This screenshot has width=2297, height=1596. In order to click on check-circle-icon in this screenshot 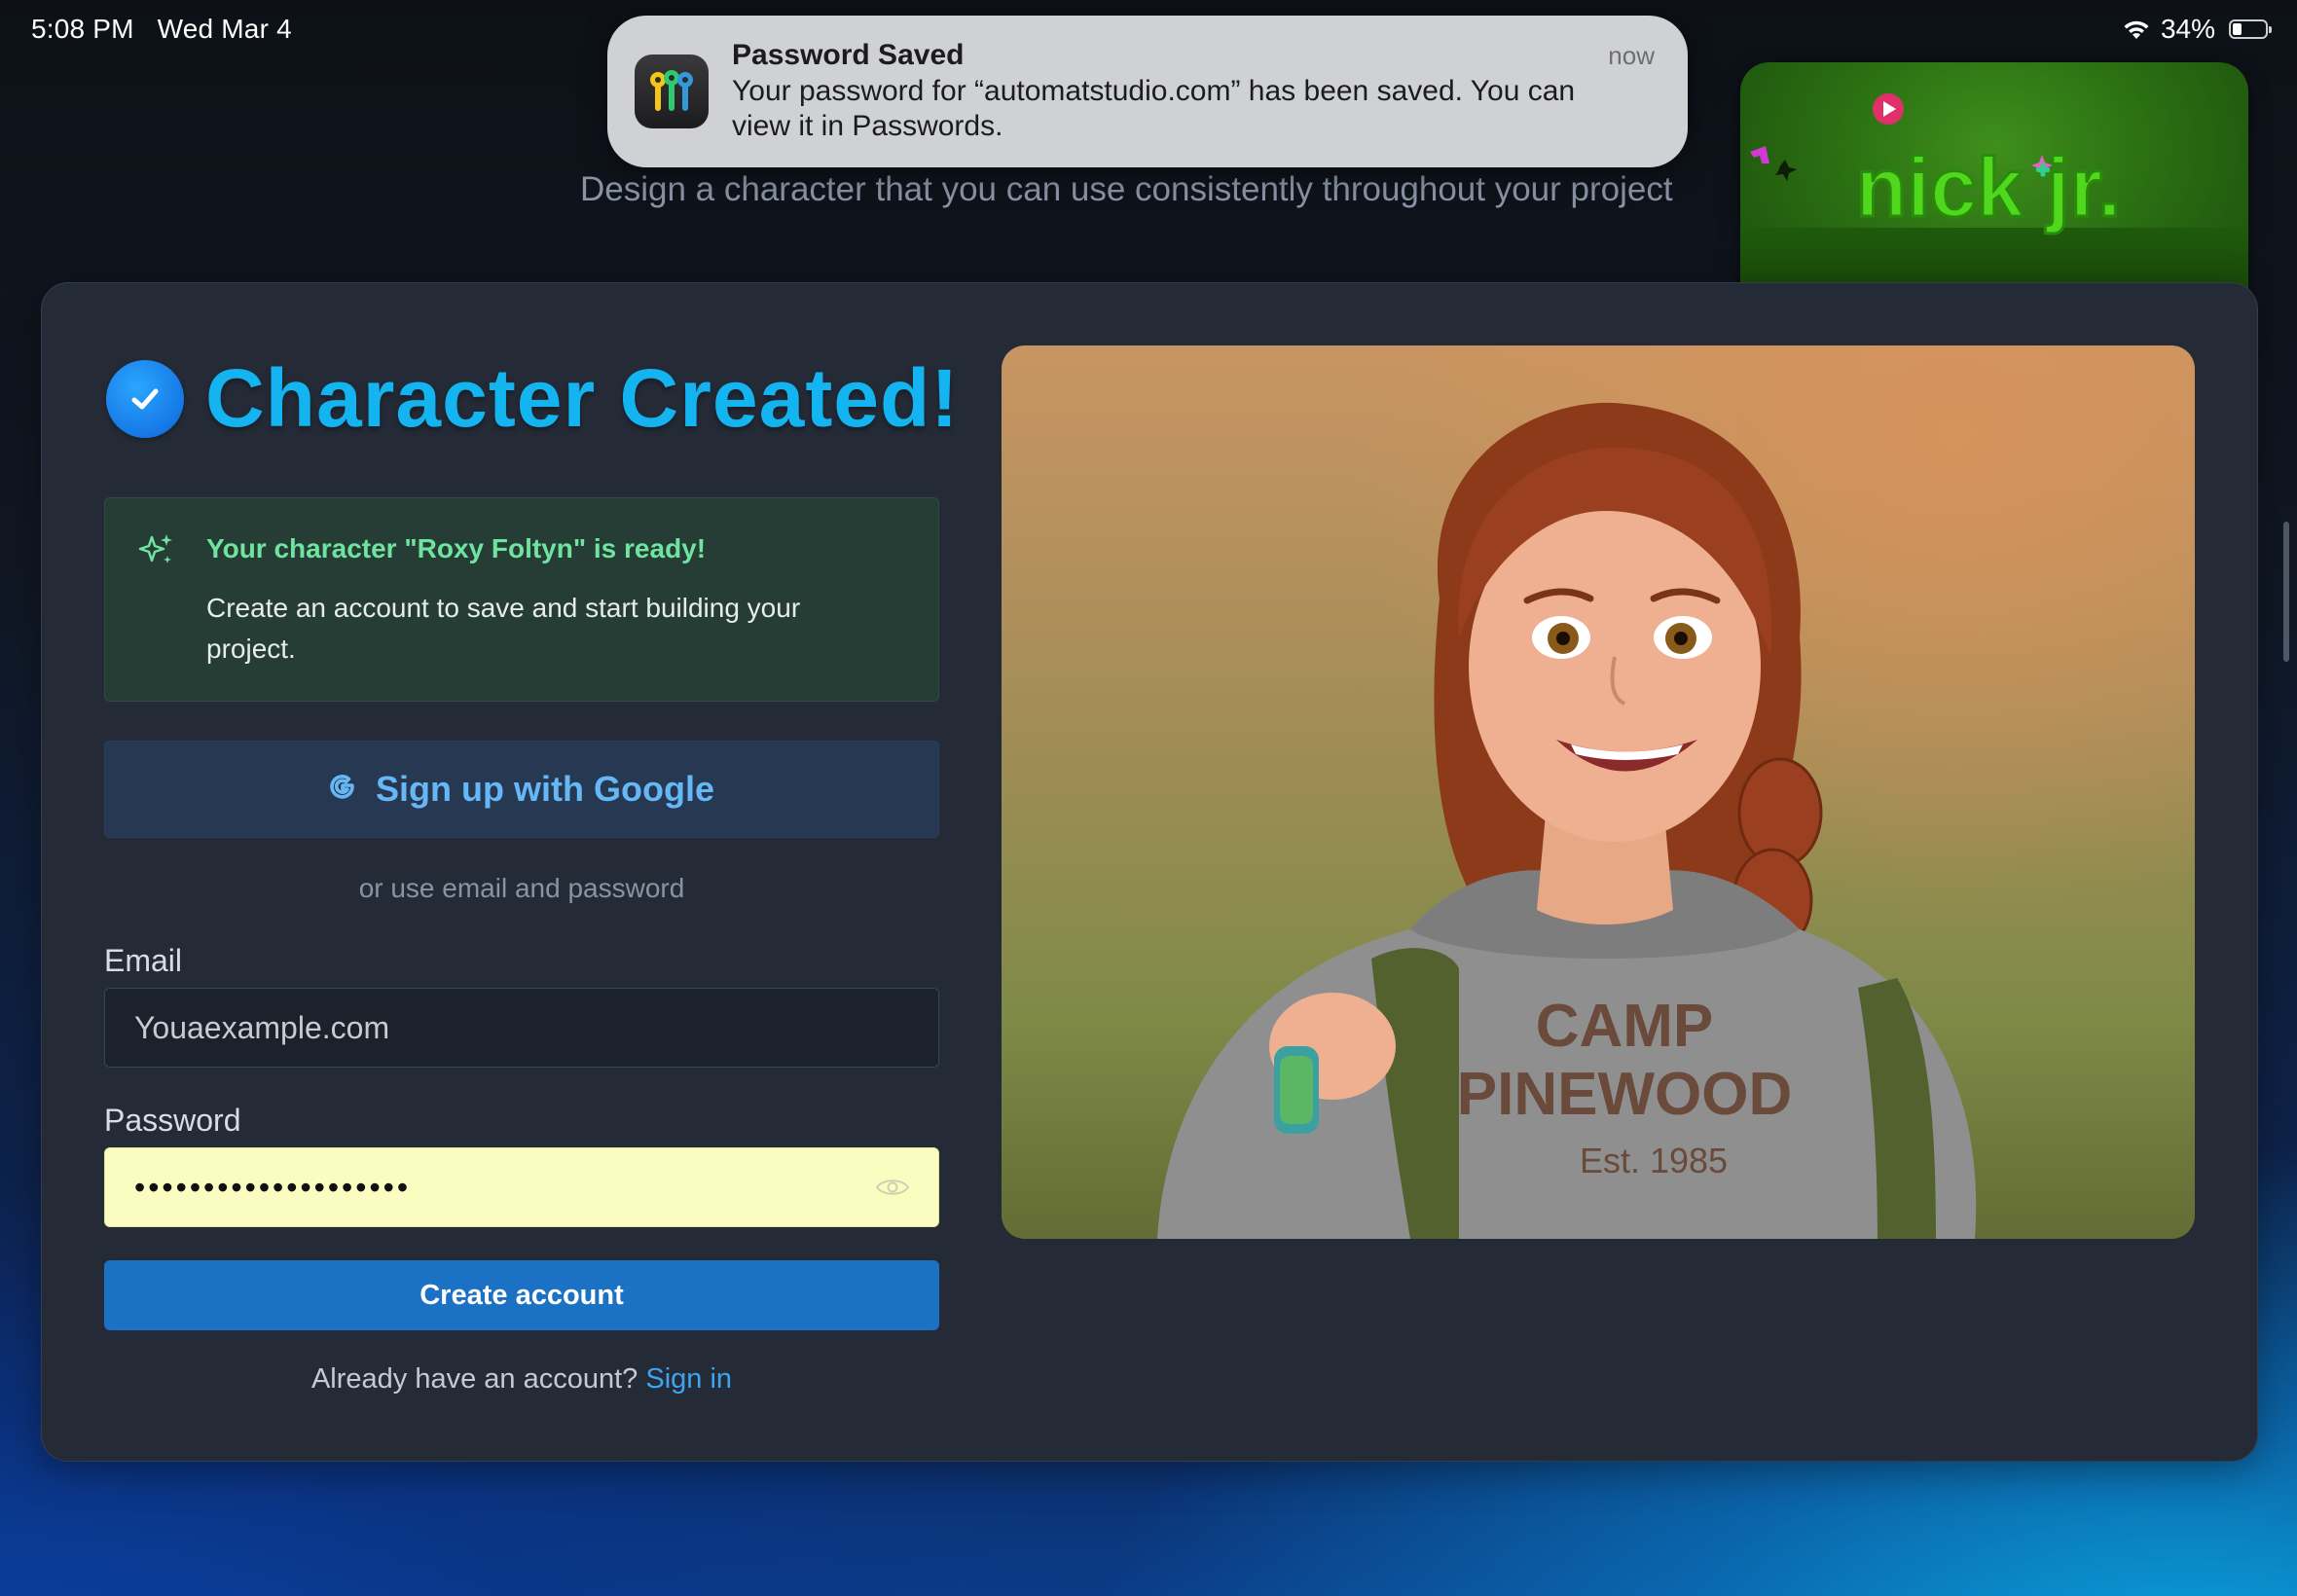, I will do `click(145, 398)`.